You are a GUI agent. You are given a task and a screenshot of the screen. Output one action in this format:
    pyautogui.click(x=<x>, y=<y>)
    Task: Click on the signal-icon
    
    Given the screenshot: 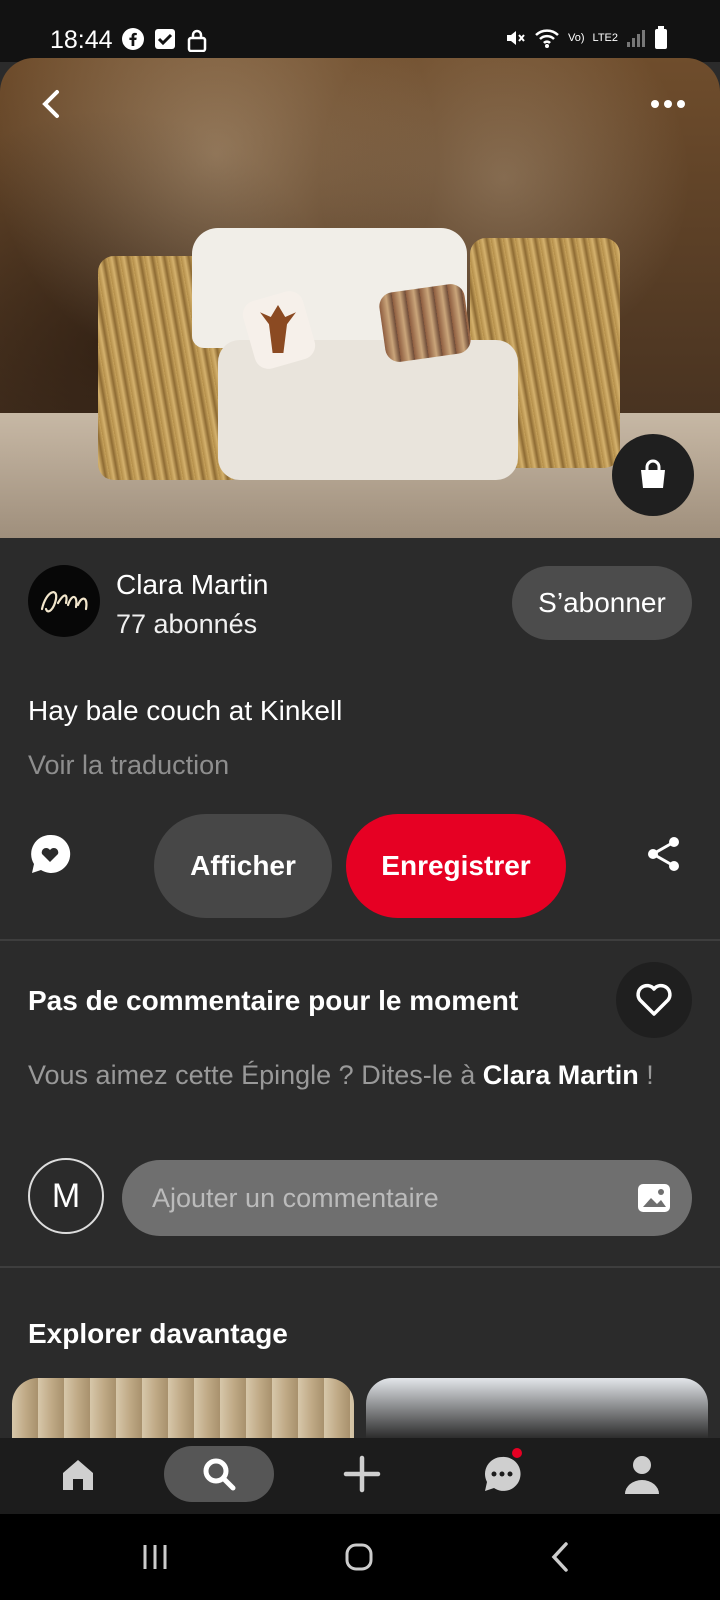 What is the action you would take?
    pyautogui.click(x=636, y=38)
    